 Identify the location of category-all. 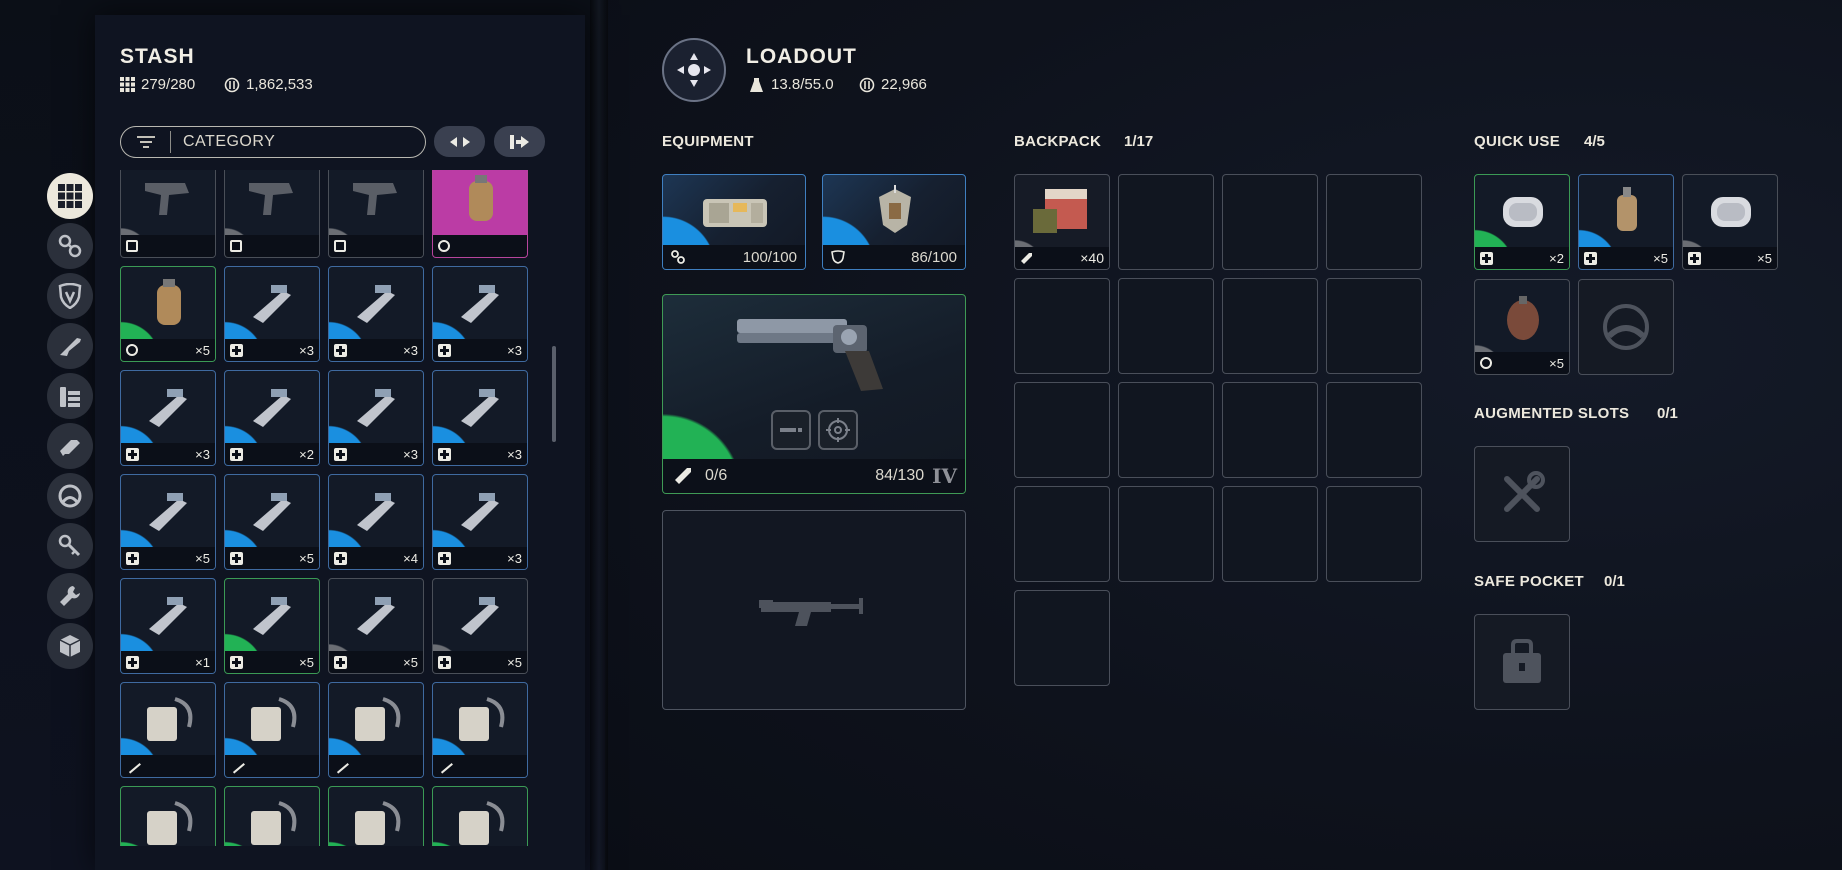
(70, 196).